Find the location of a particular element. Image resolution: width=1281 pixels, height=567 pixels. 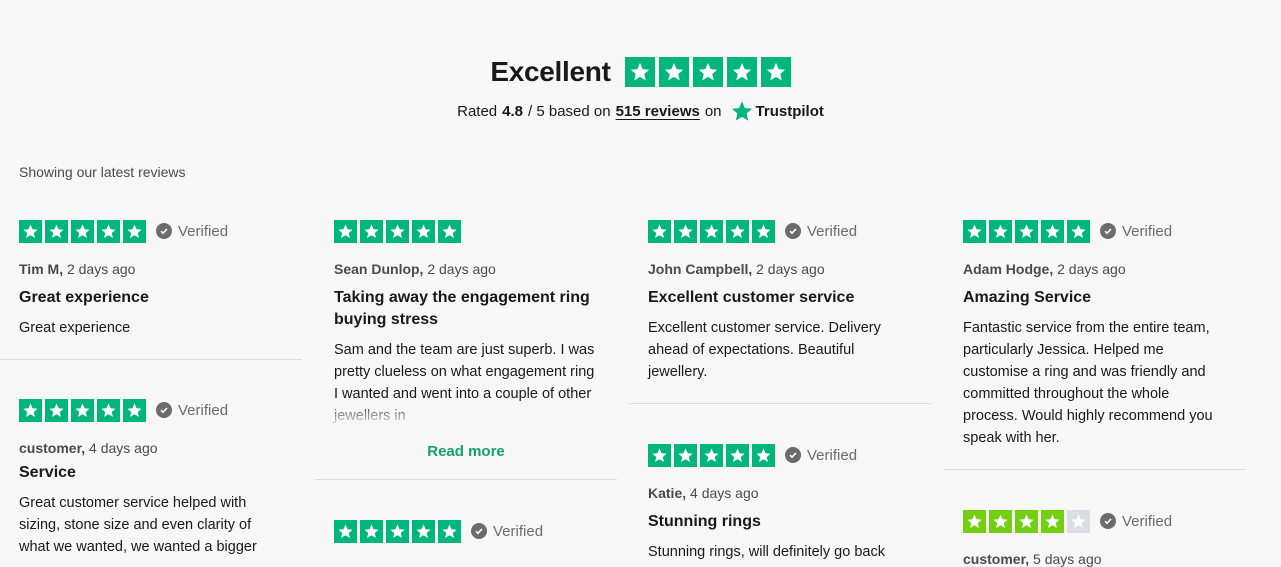

rating-suffix: / 5 based on is located at coordinates (569, 111).